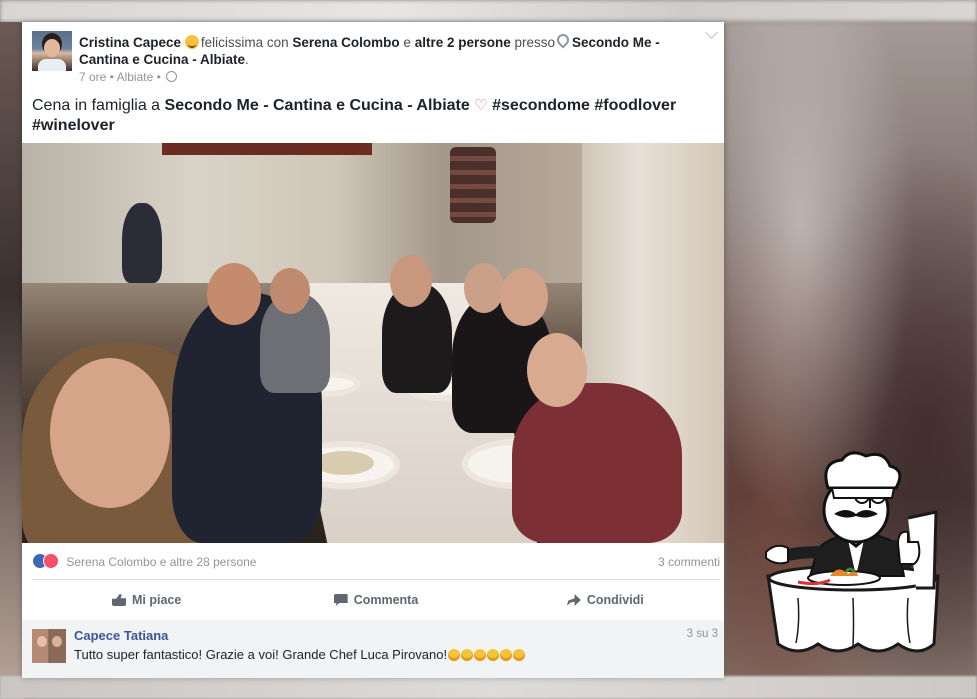 The height and width of the screenshot is (699, 977). Describe the element at coordinates (376, 579) in the screenshot. I see `divider` at that location.